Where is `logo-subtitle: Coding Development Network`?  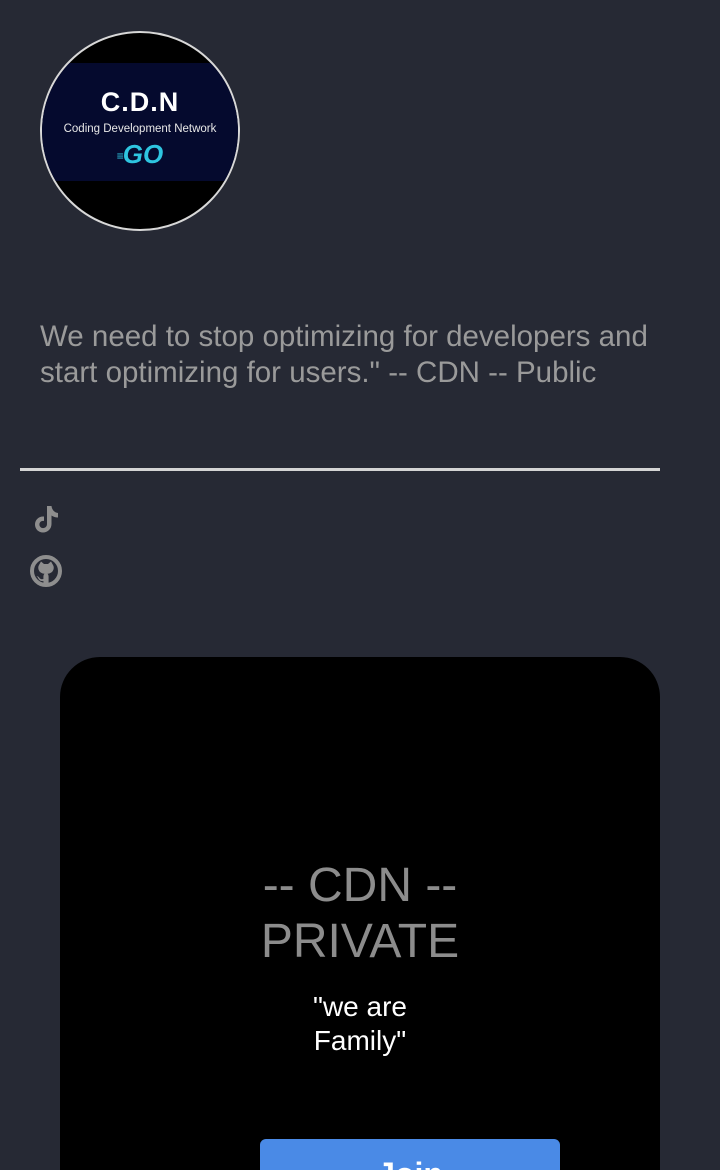 logo-subtitle: Coding Development Network is located at coordinates (140, 129).